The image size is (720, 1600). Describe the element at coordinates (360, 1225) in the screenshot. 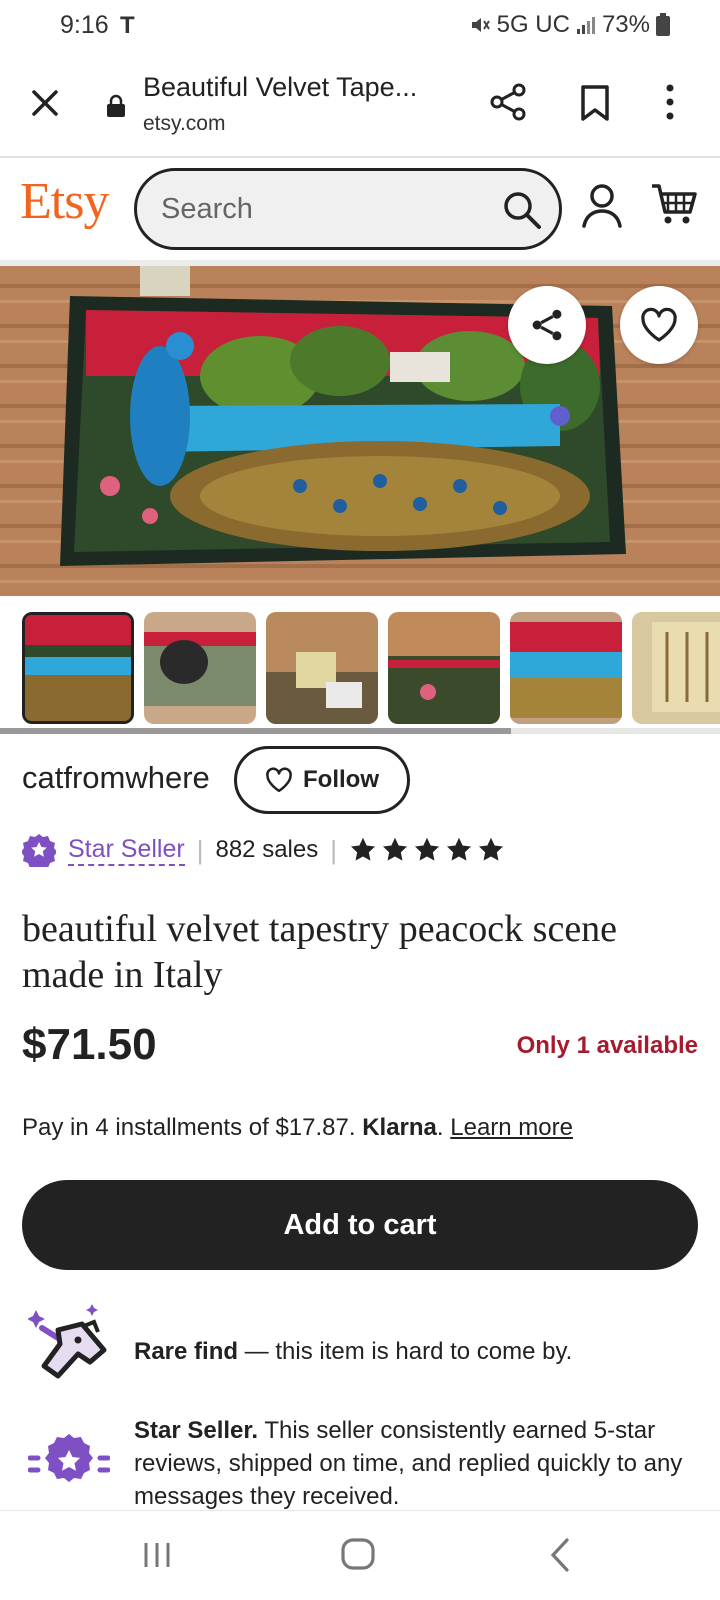

I see `add-to-cart-button: Add to cart` at that location.